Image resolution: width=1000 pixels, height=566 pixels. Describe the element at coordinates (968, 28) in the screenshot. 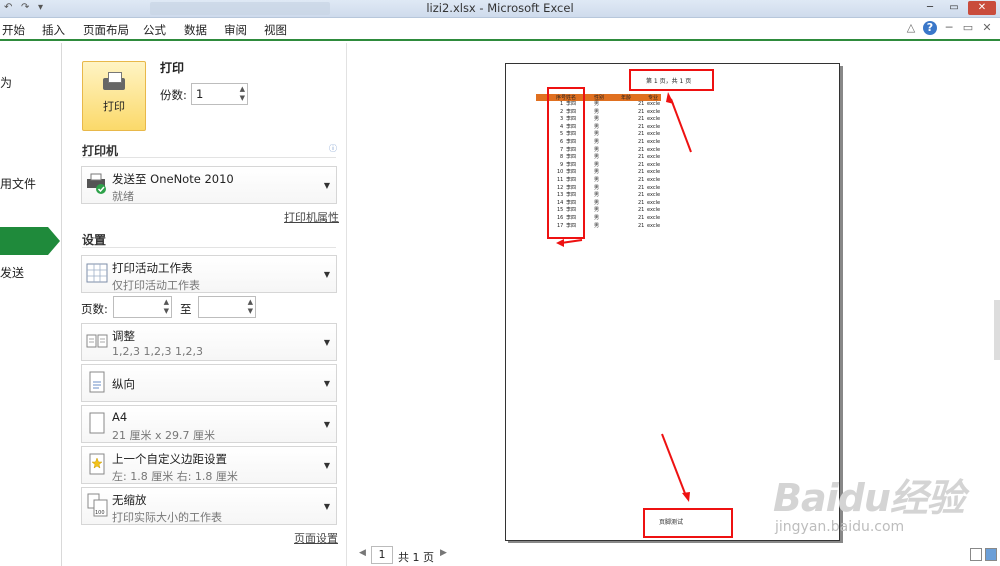

I see `restore-workbook-icon: ▭` at that location.